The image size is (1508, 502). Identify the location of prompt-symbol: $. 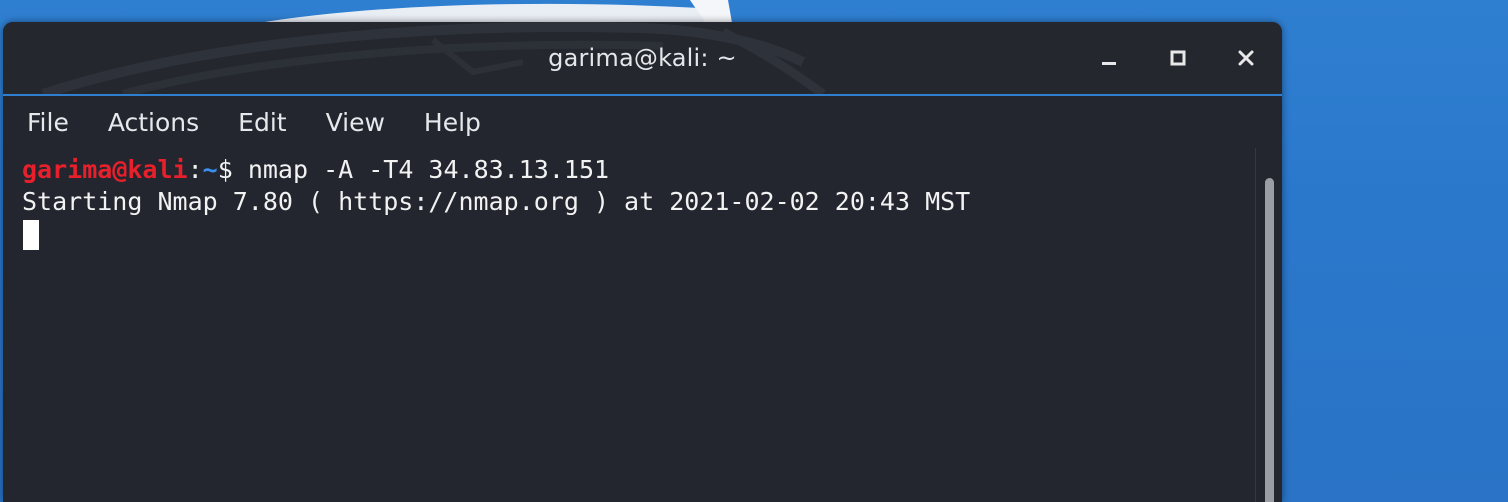
(232, 169).